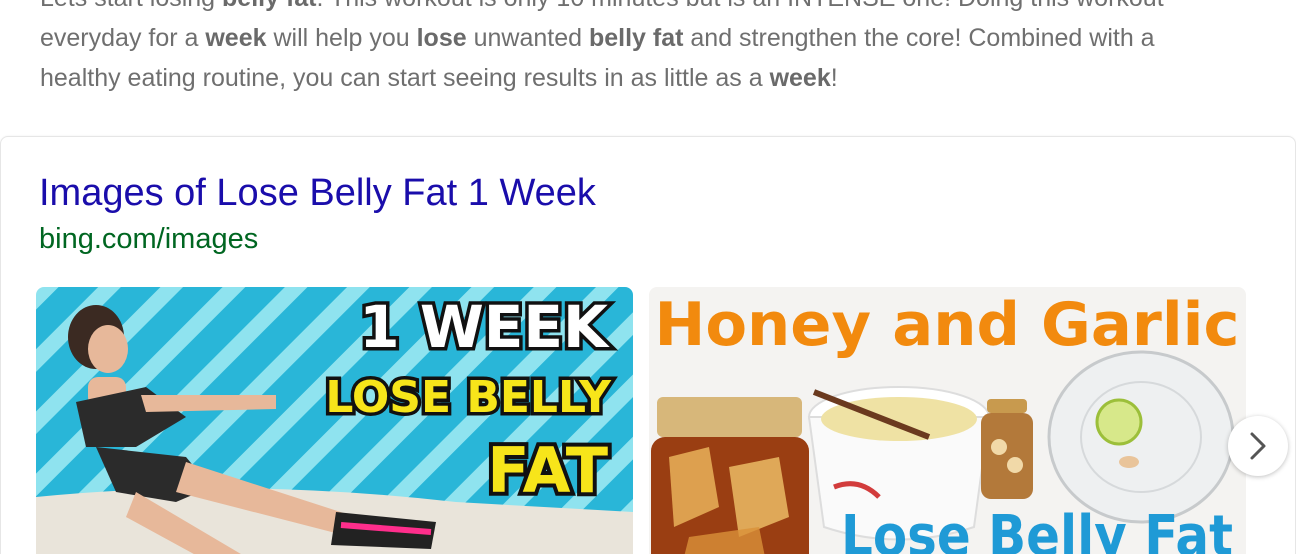 The image size is (1296, 554). I want to click on thumb2-bottom-text: Lose Belly Fat, so click(1037, 529).